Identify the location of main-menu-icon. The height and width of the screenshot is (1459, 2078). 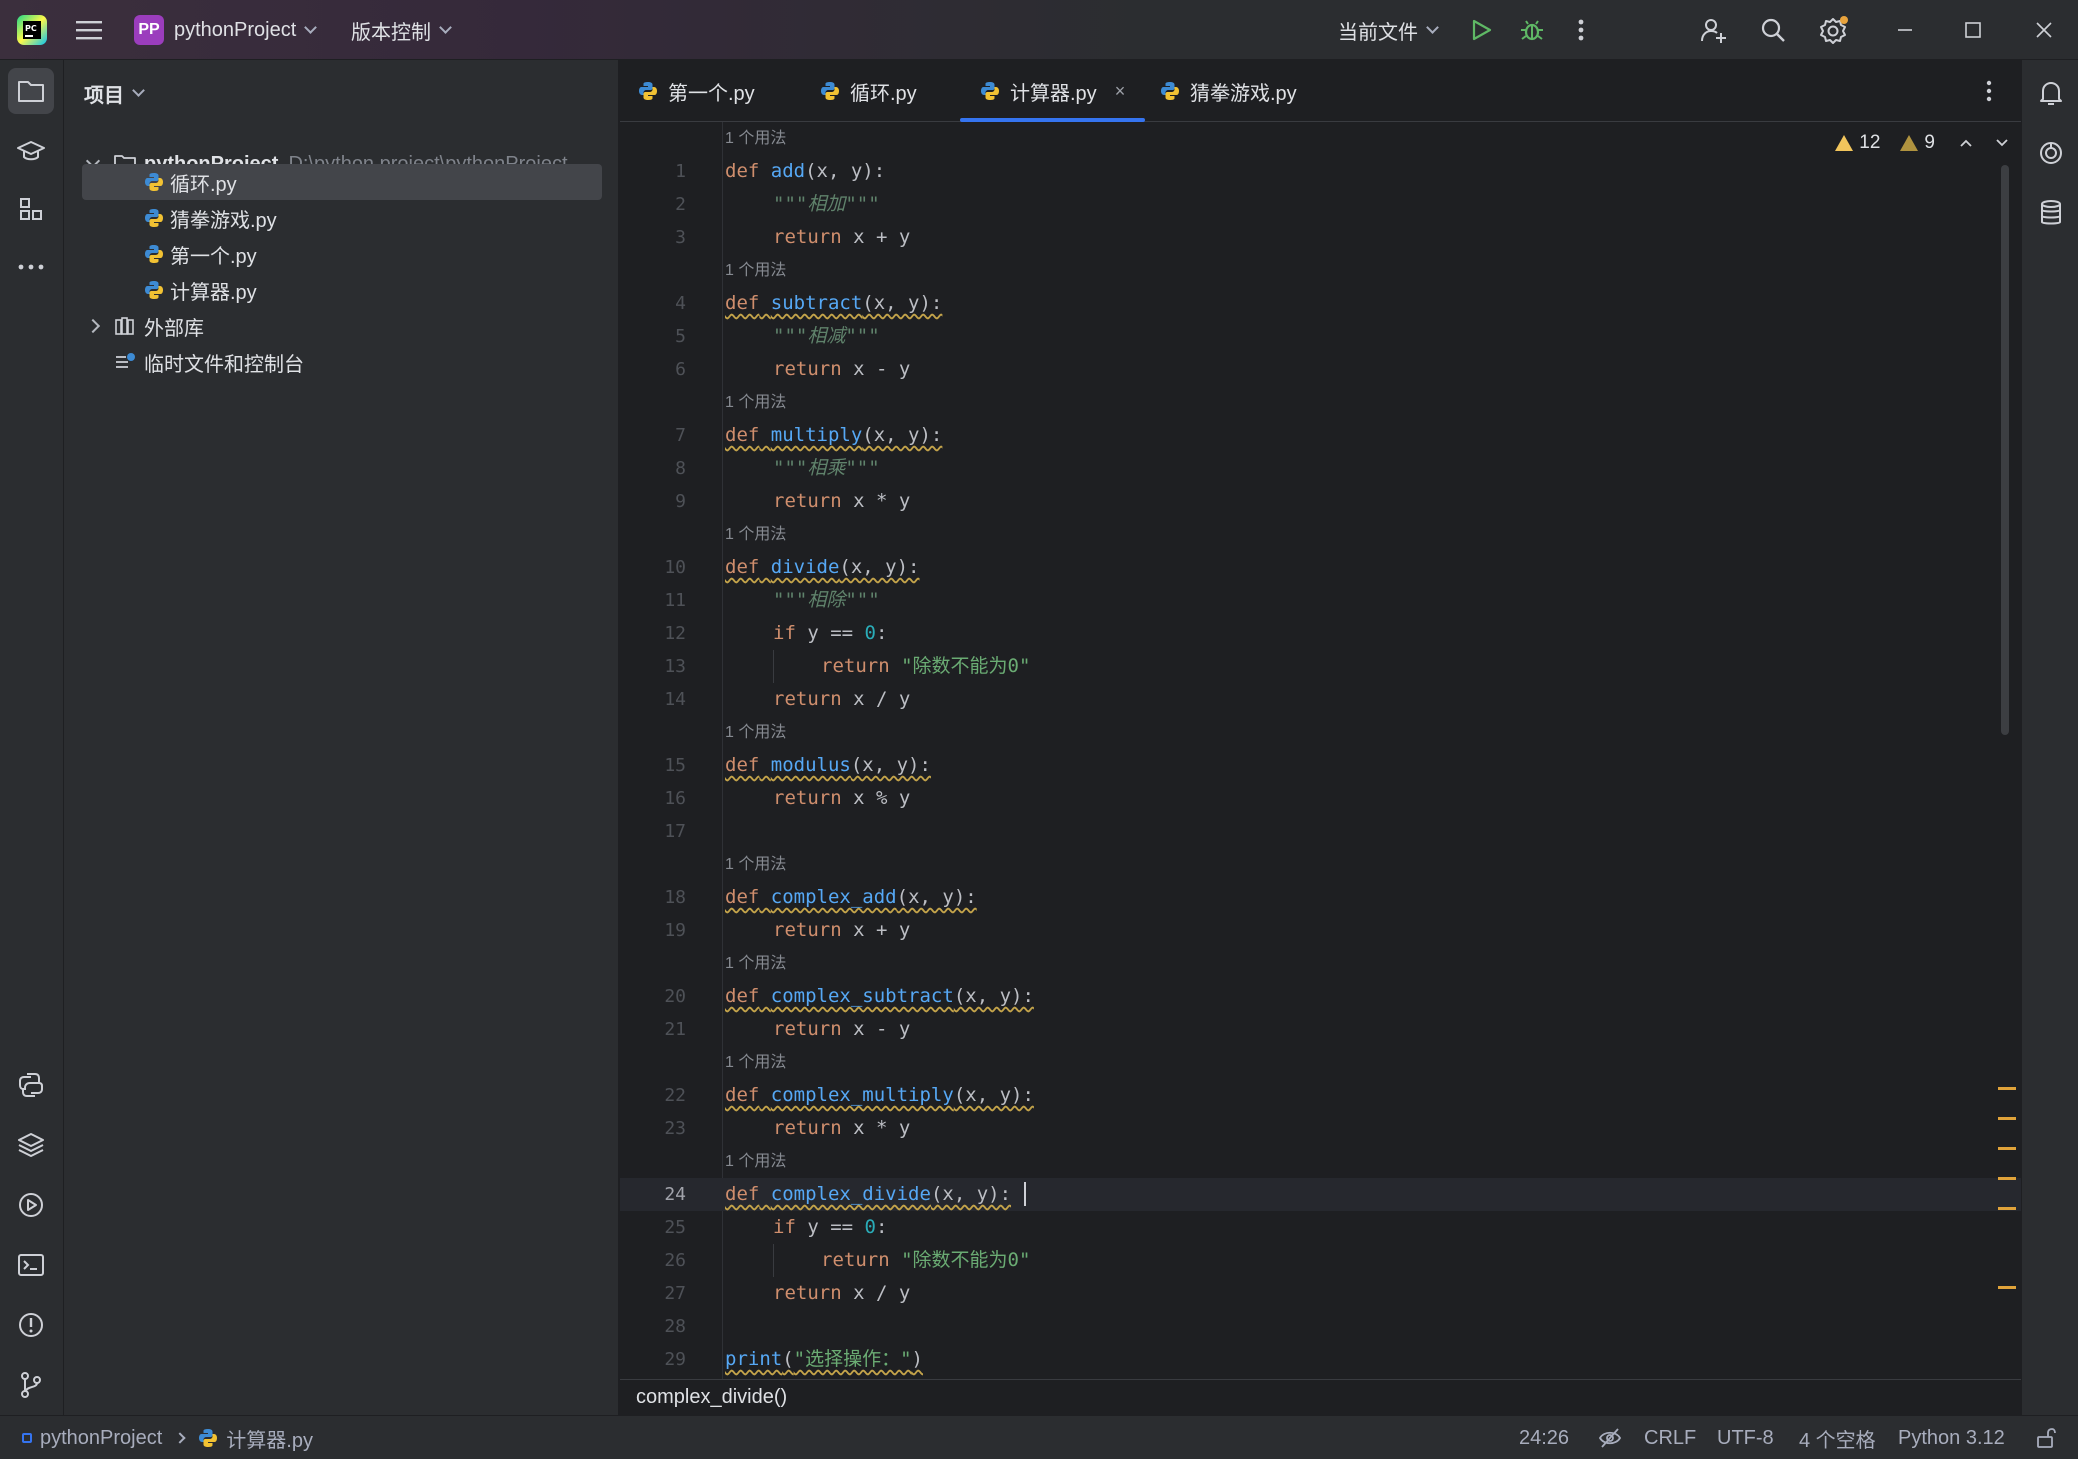
(89, 30).